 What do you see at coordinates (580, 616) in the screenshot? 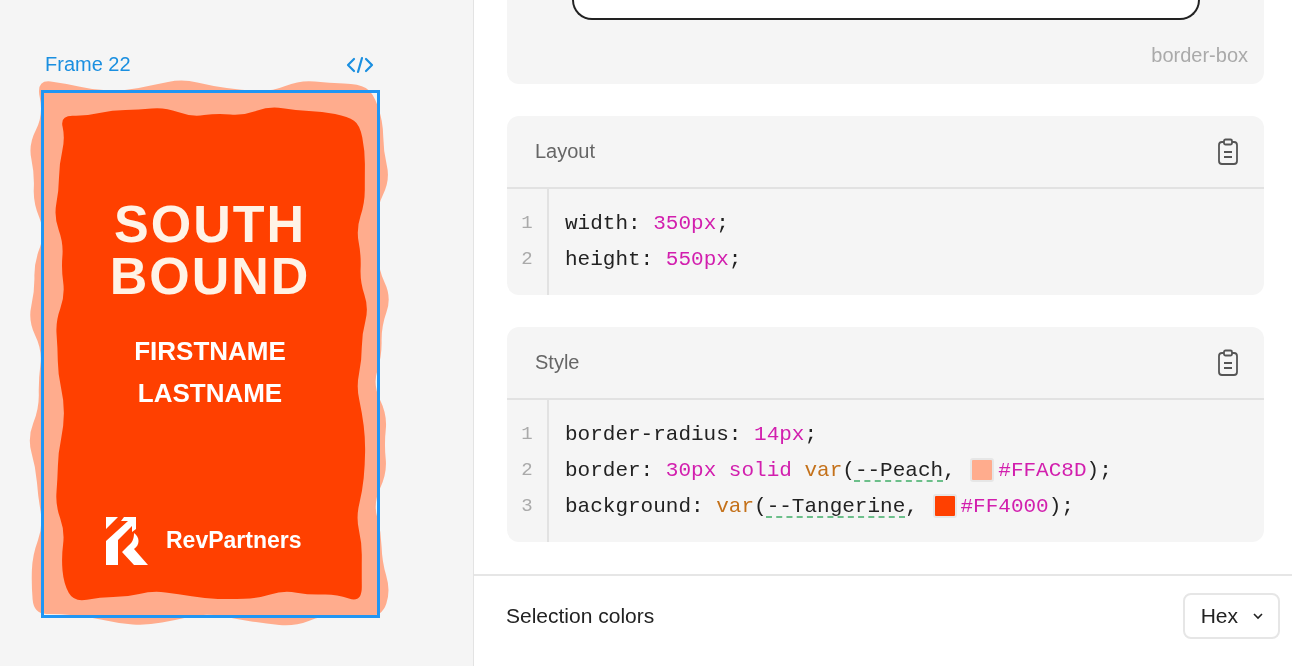
I see `section-title: Selection colors` at bounding box center [580, 616].